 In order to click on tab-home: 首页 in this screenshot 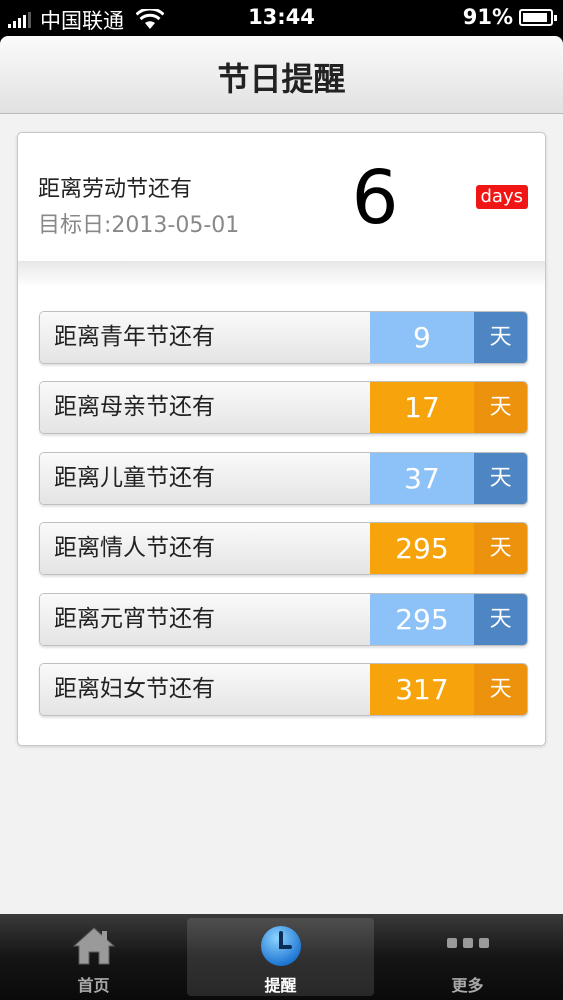, I will do `click(93, 957)`.